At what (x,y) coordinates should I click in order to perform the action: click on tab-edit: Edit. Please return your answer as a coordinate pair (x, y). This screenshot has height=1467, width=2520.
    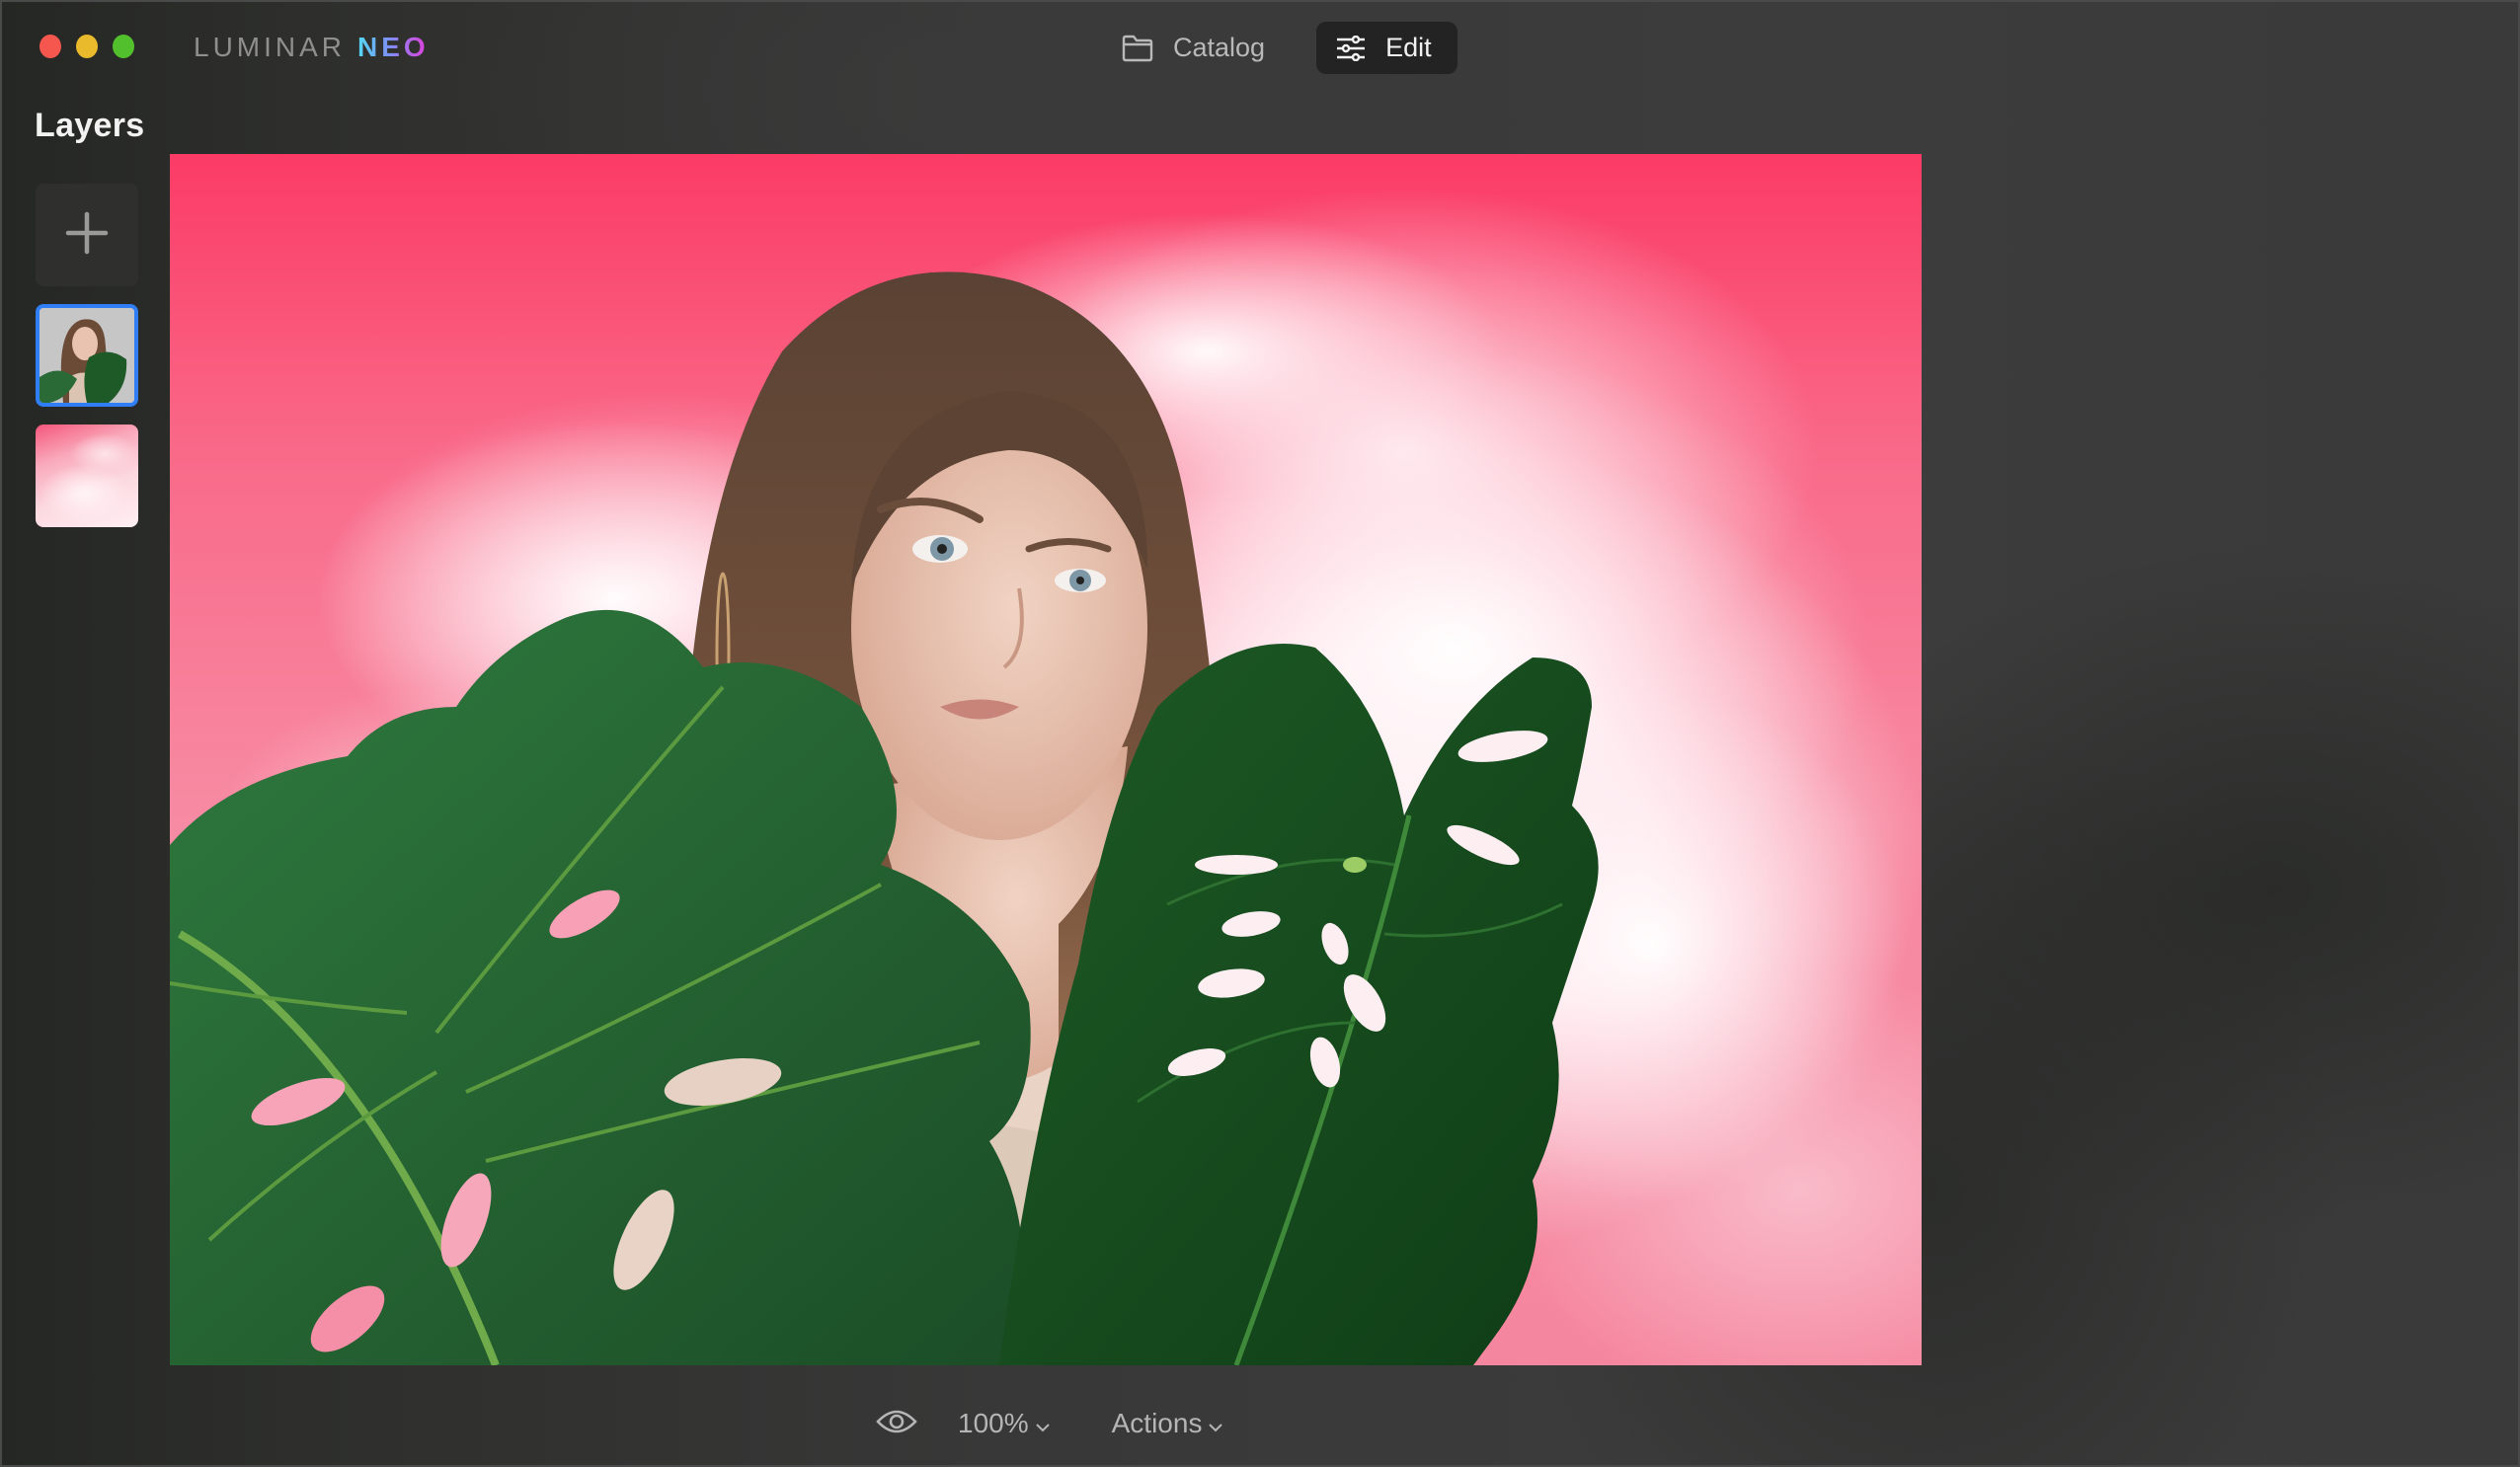
    Looking at the image, I should click on (1386, 48).